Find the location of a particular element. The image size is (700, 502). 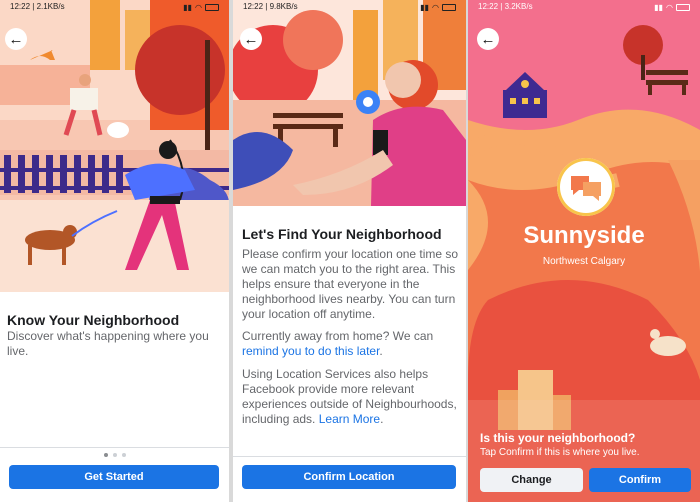

status-time: 12:22 | 3.2KB/s is located at coordinates (505, 6).